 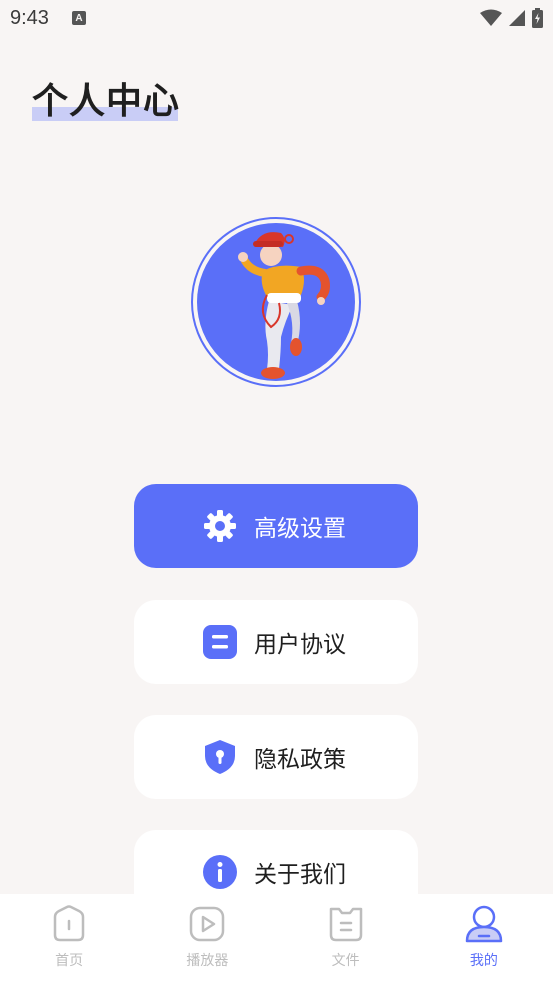 I want to click on privacy-policy-label: 隐私政策, so click(x=300, y=760).